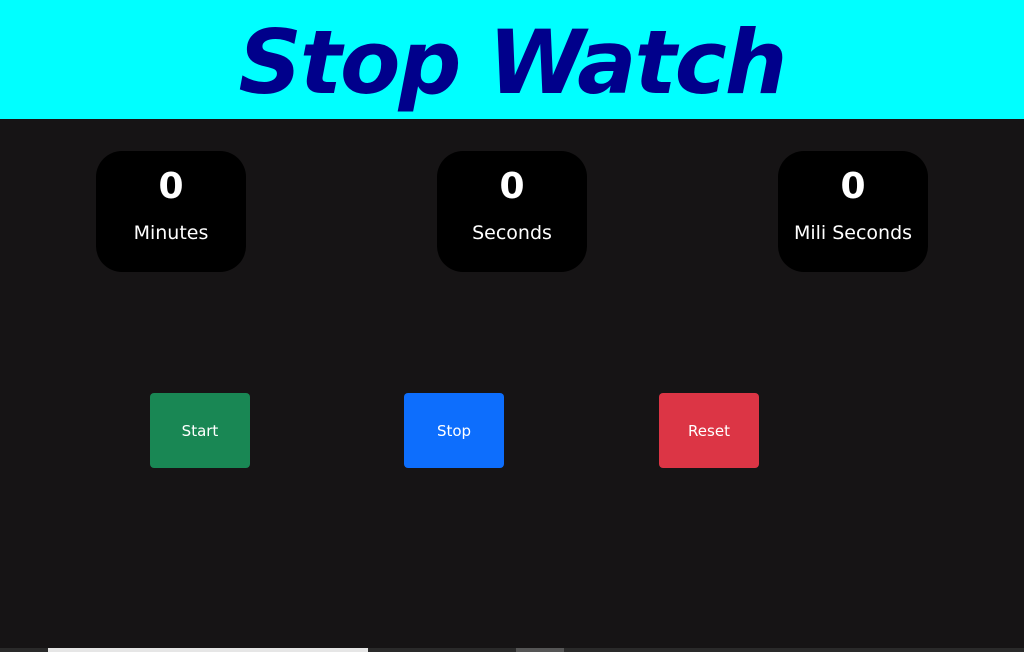 The image size is (1024, 652). I want to click on seconds-counter: 0 Seconds, so click(512, 211).